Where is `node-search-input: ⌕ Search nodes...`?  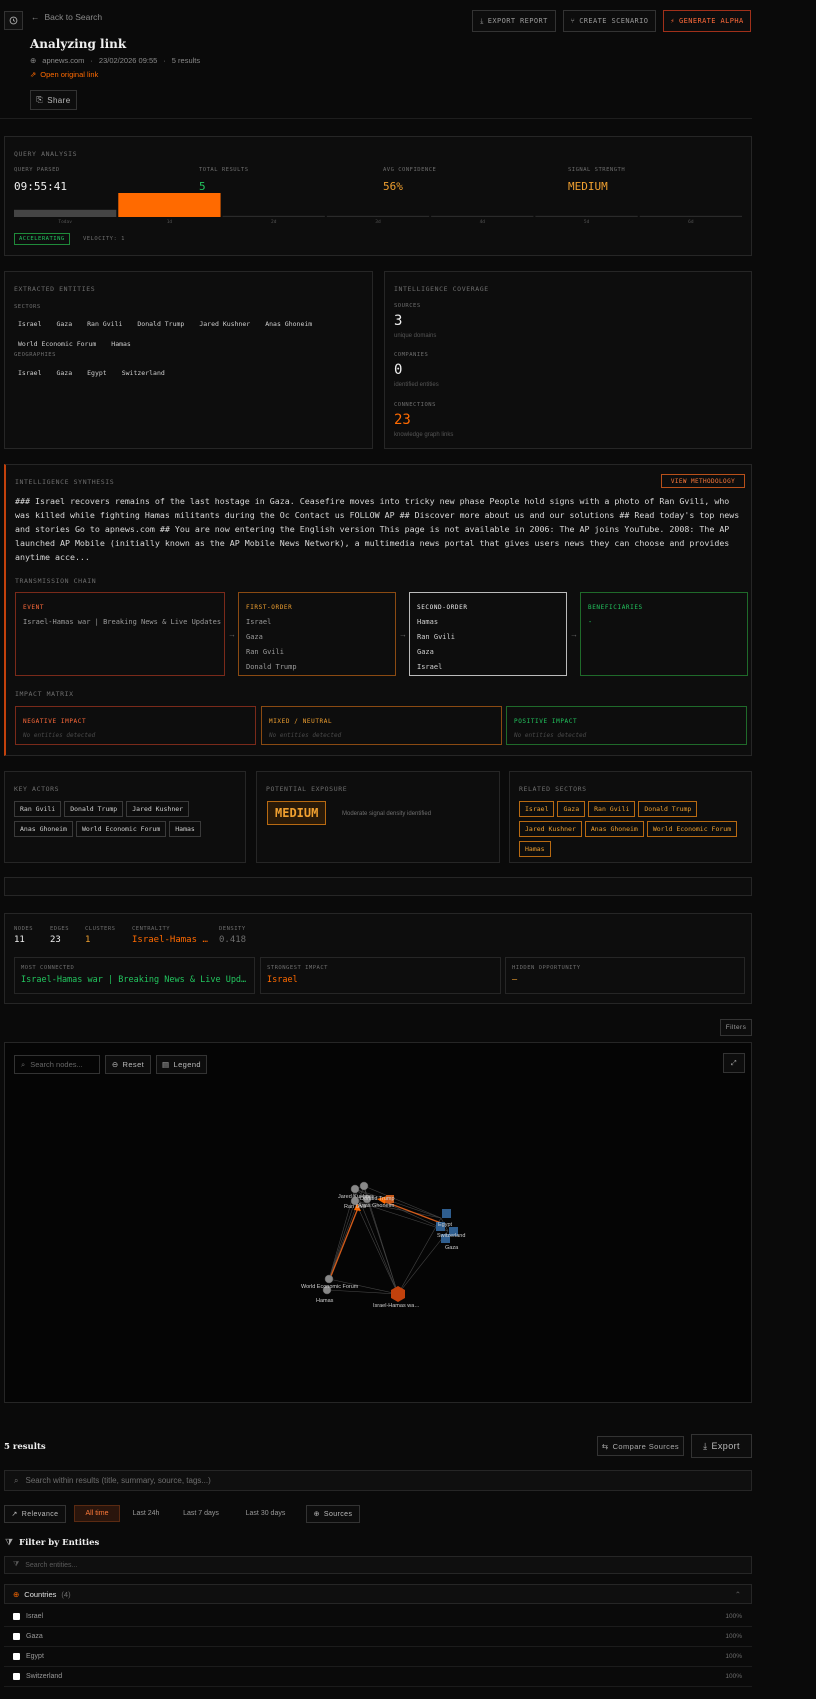
node-search-input: ⌕ Search nodes... is located at coordinates (57, 1064).